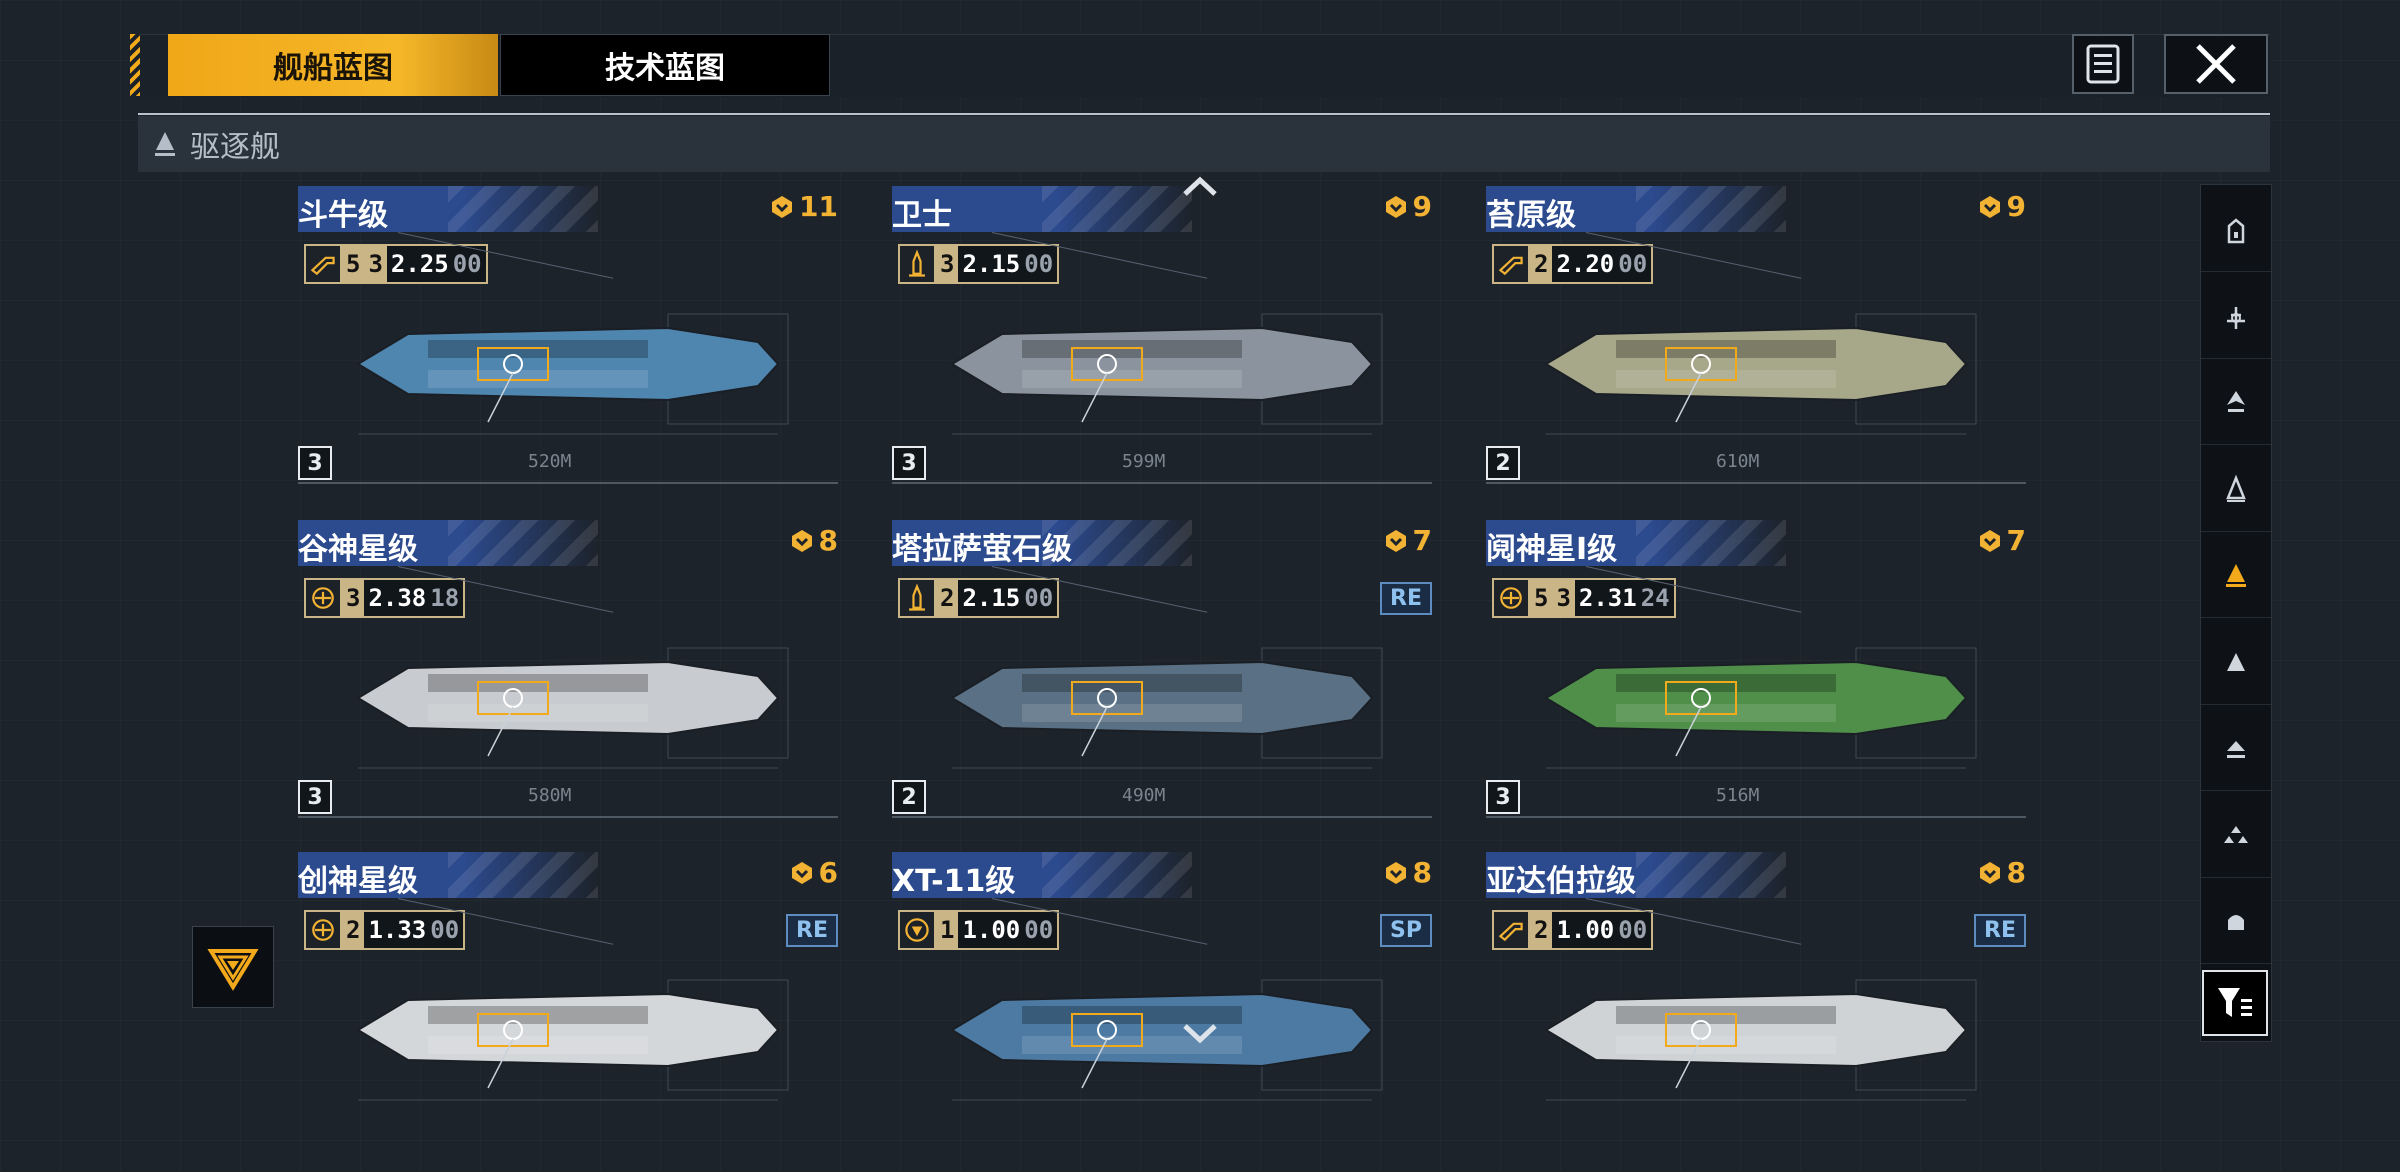 The width and height of the screenshot is (2400, 1172). Describe the element at coordinates (954, 881) in the screenshot. I see `ship-name: XT-11级` at that location.